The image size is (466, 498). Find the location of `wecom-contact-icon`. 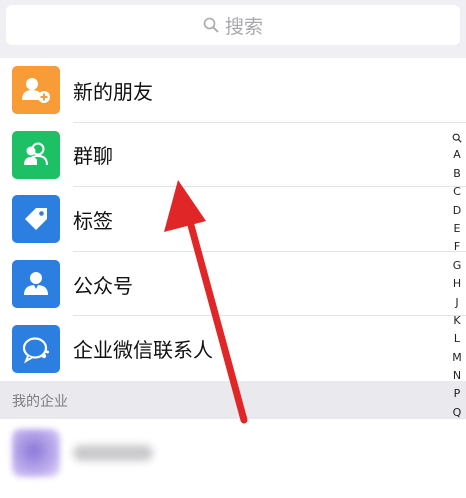

wecom-contact-icon is located at coordinates (36, 348).